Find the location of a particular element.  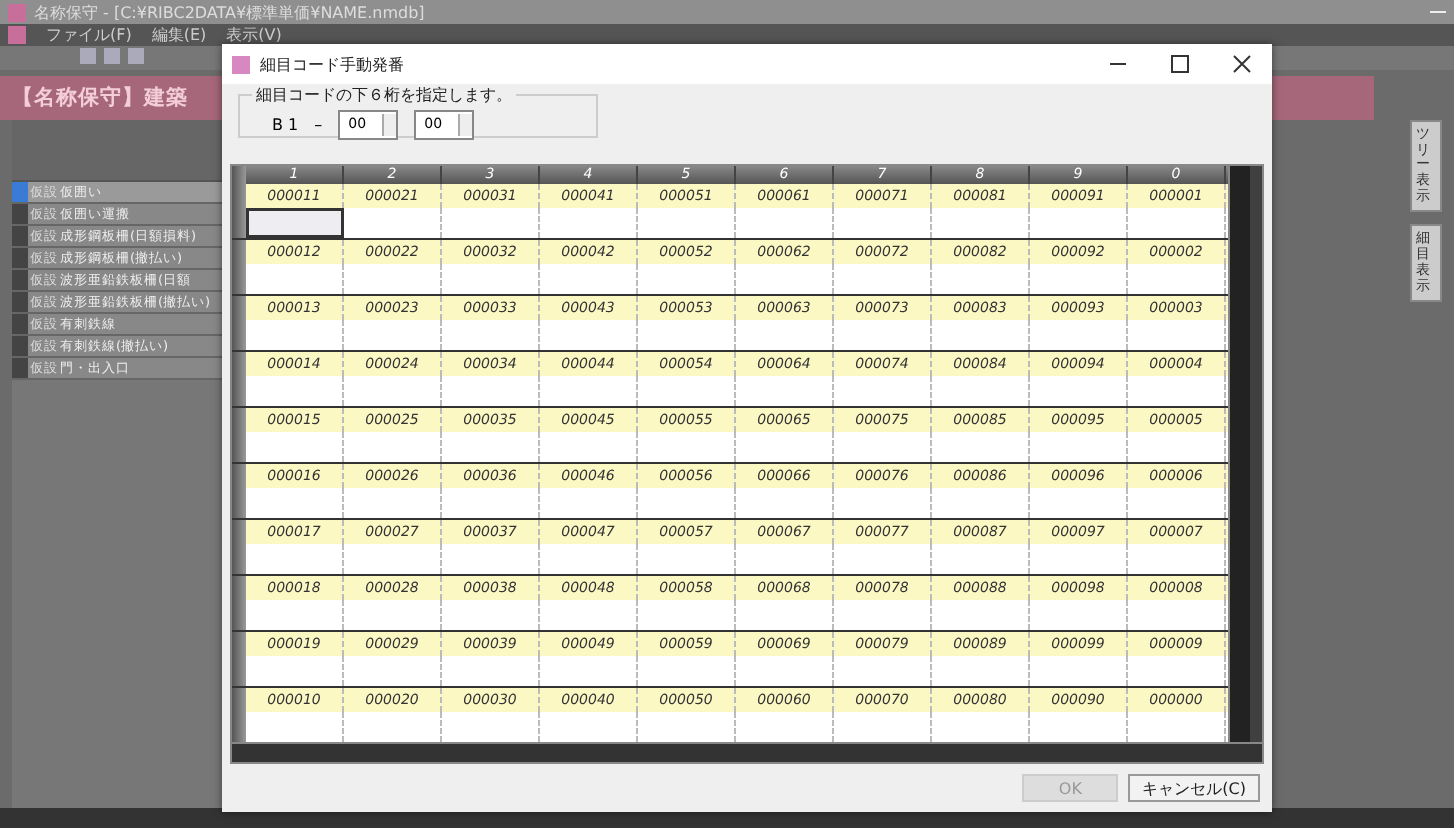

banner-title: 【名称保守】建築 is located at coordinates (100, 98).